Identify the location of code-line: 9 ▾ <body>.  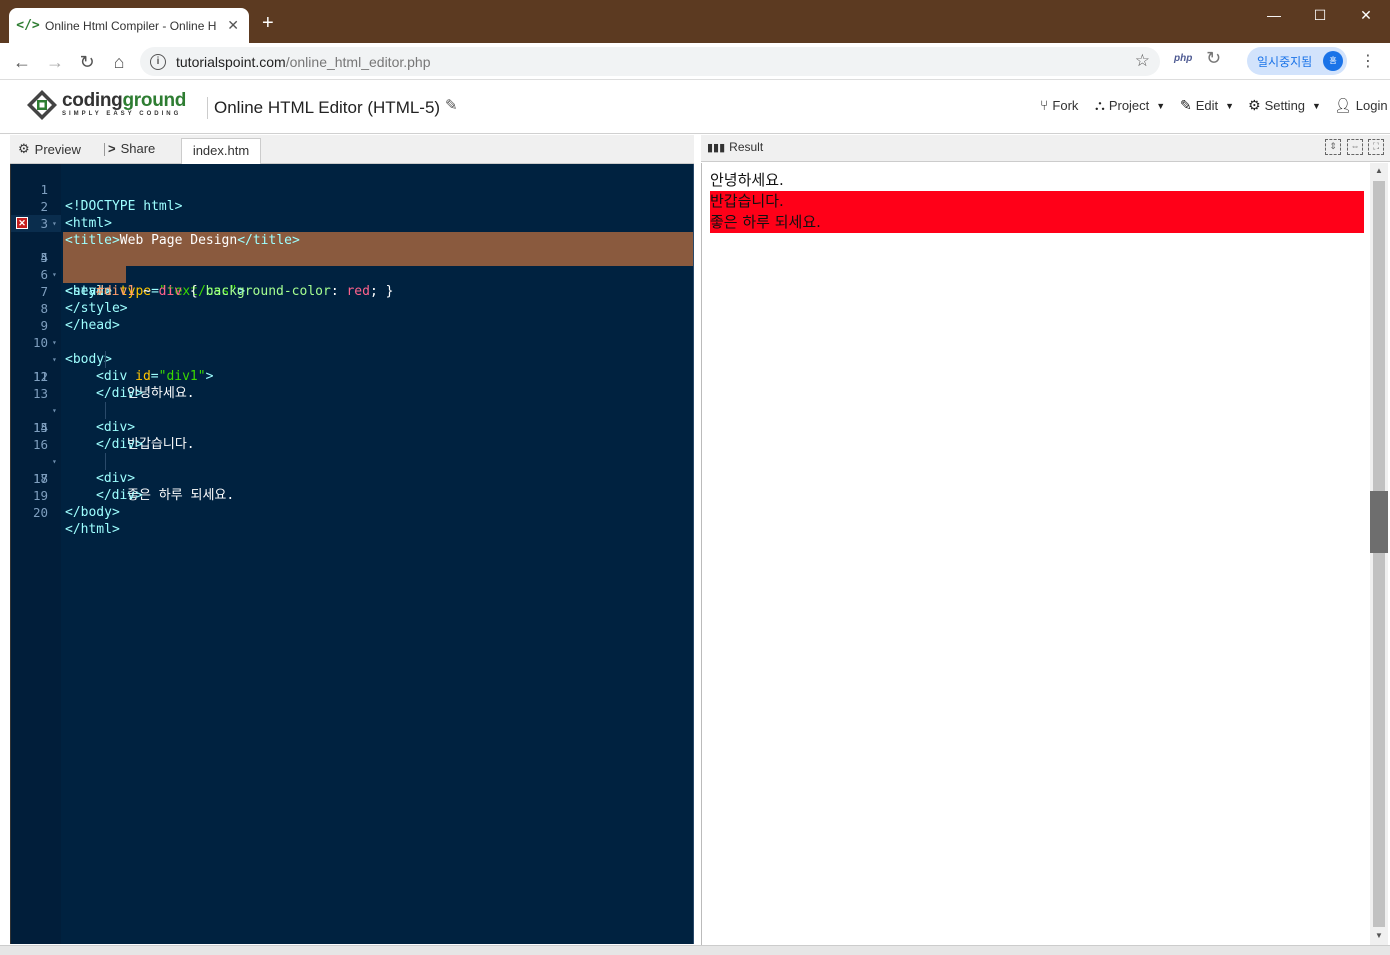
(352, 333).